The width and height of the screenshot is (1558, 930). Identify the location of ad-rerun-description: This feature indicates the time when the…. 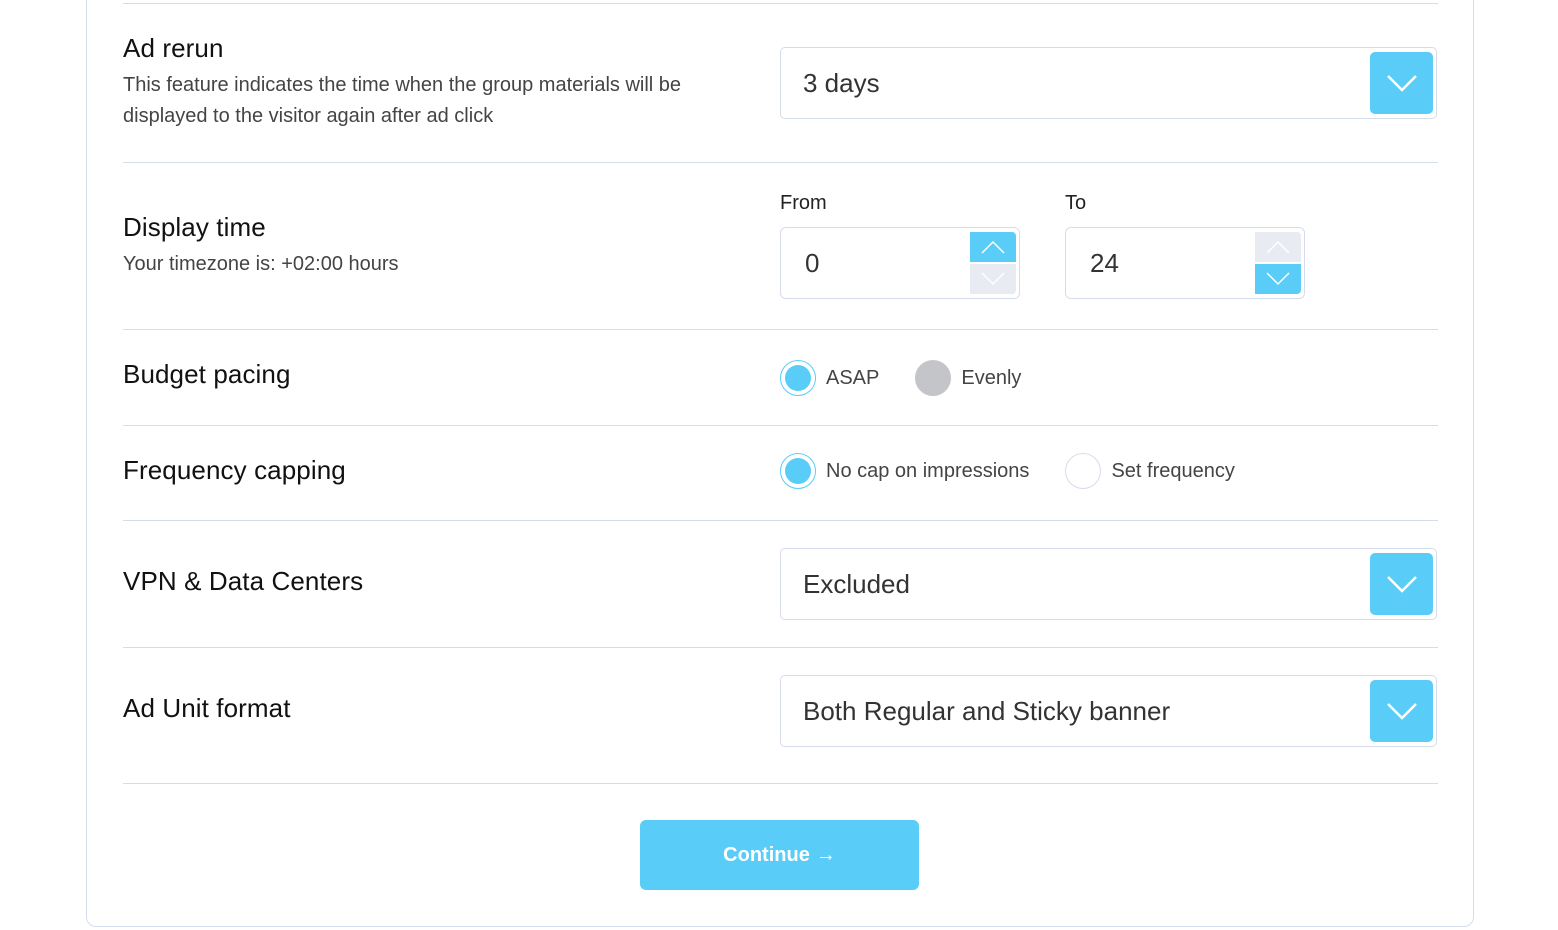
(402, 100).